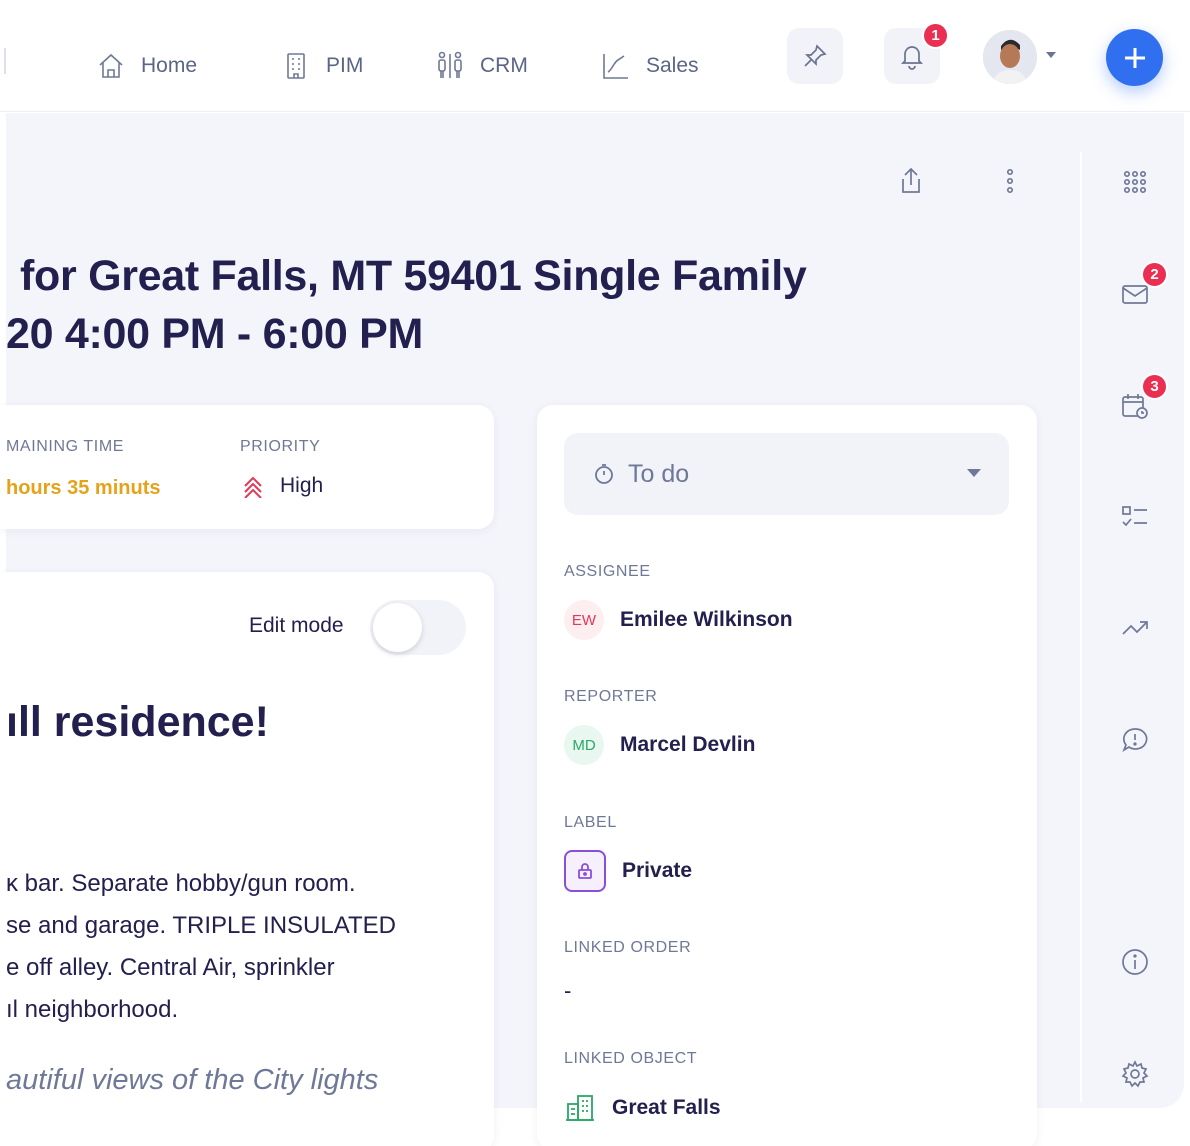 This screenshot has height=1146, width=1190. I want to click on rail-divider, so click(1081, 627).